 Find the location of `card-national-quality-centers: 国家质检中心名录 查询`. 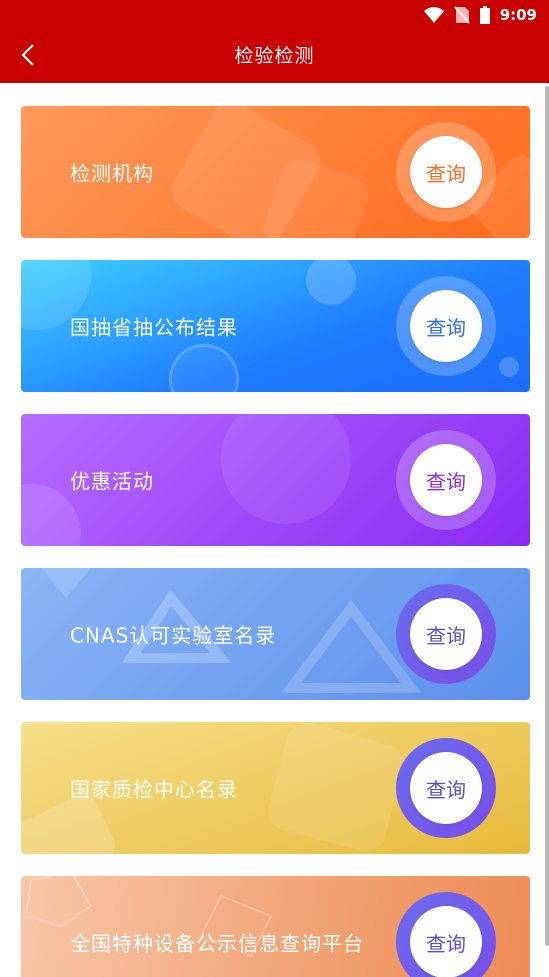

card-national-quality-centers: 国家质检中心名录 查询 is located at coordinates (275, 788).